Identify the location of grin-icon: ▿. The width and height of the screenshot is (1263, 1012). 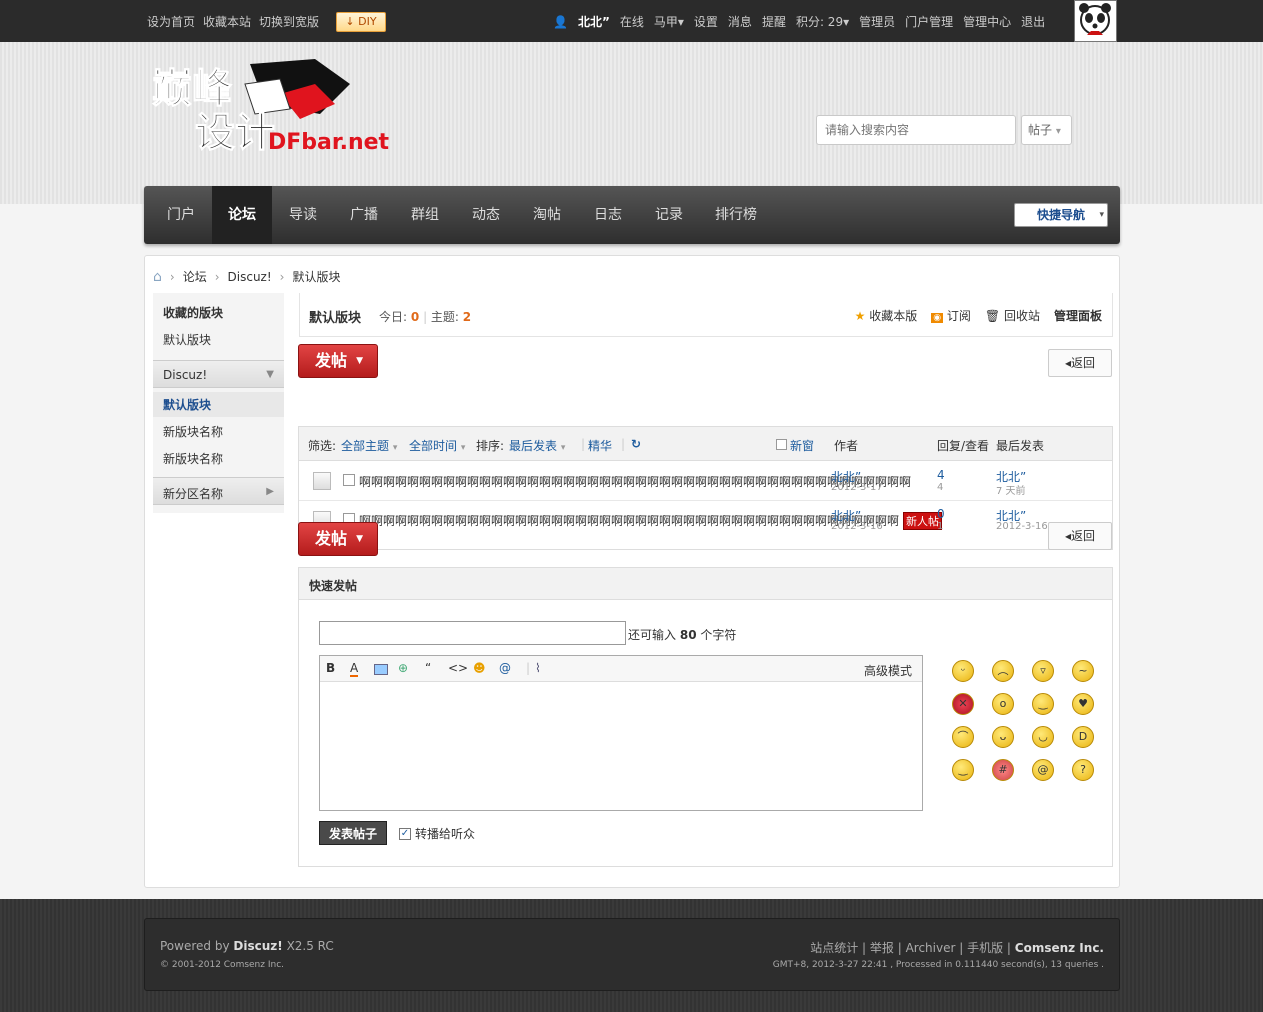
(1043, 671).